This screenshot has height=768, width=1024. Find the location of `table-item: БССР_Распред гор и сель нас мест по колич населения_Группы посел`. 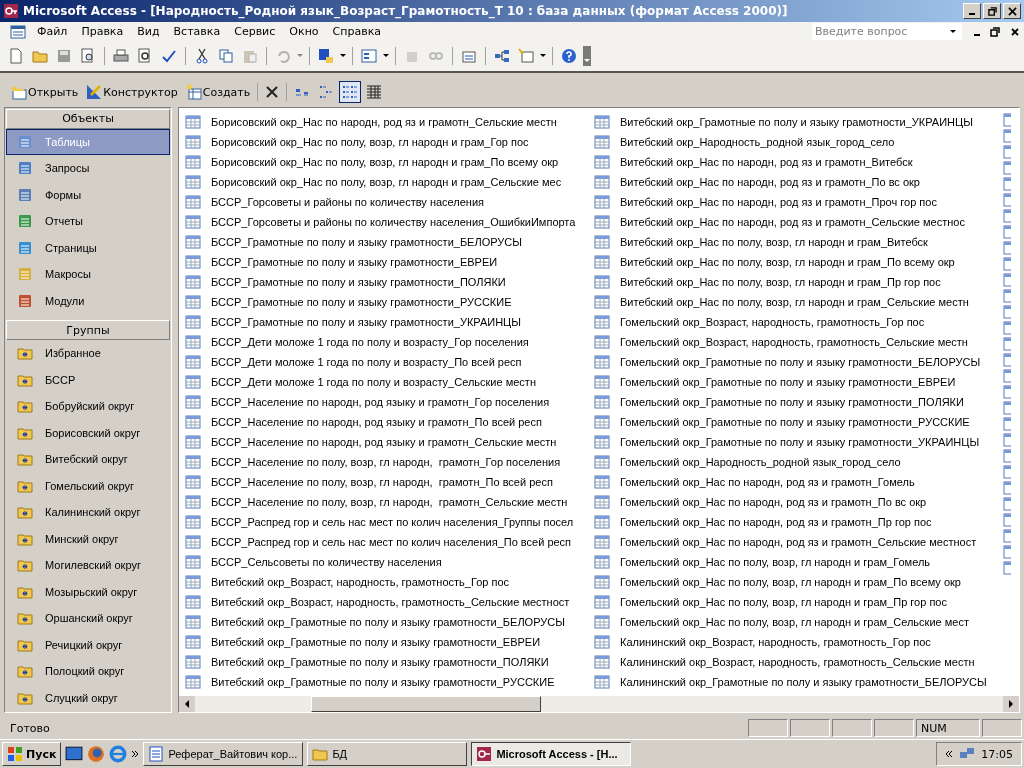

table-item: БССР_Распред гор и сель нас мест по колич населения_Группы посел is located at coordinates (389, 522).